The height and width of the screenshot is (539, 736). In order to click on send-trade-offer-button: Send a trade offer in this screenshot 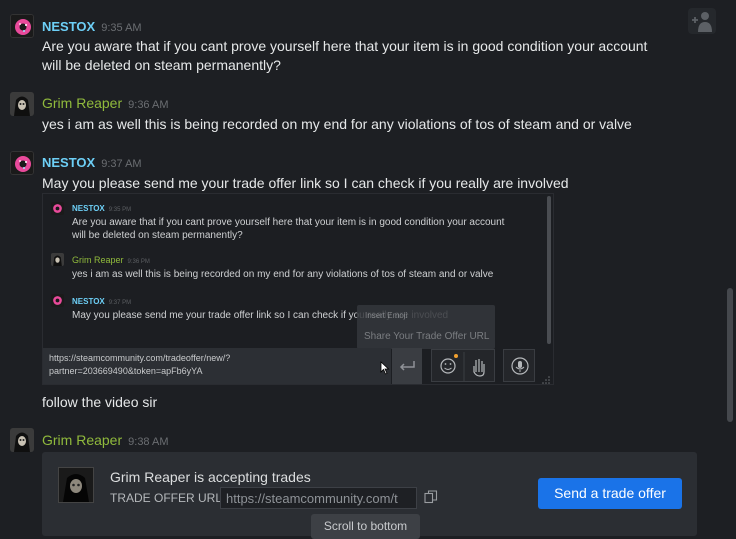, I will do `click(610, 493)`.